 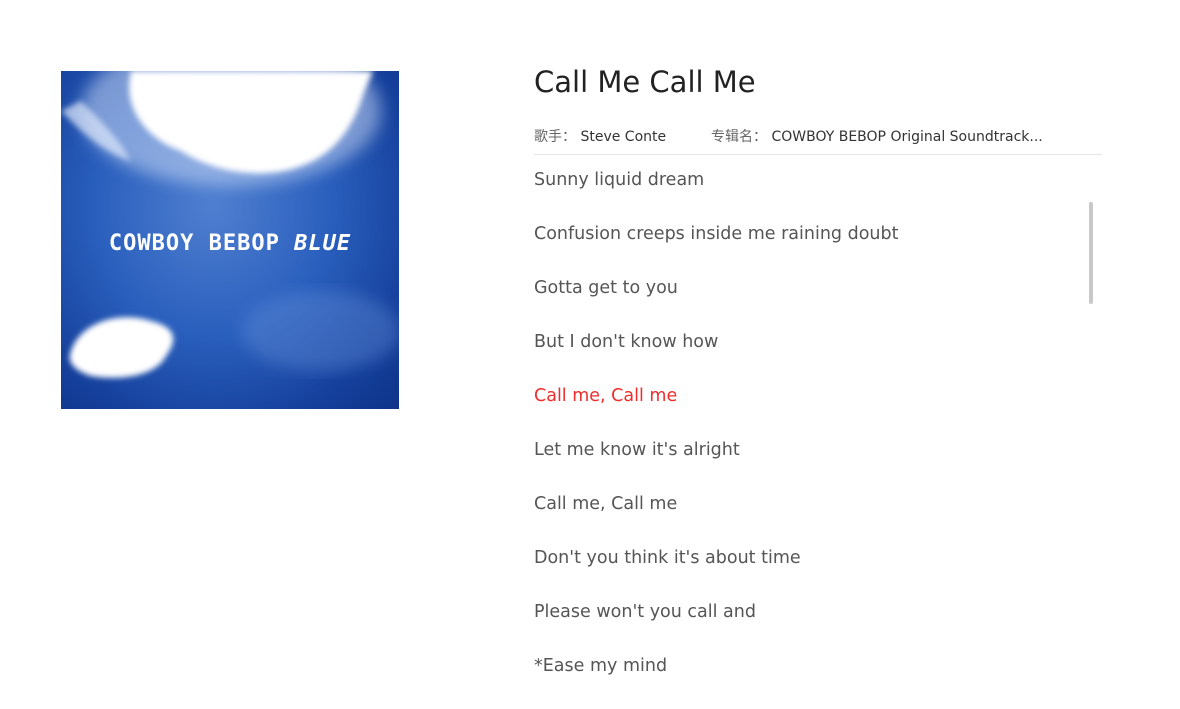 I want to click on lyric-line: Don't you think it's about time, so click(x=667, y=558).